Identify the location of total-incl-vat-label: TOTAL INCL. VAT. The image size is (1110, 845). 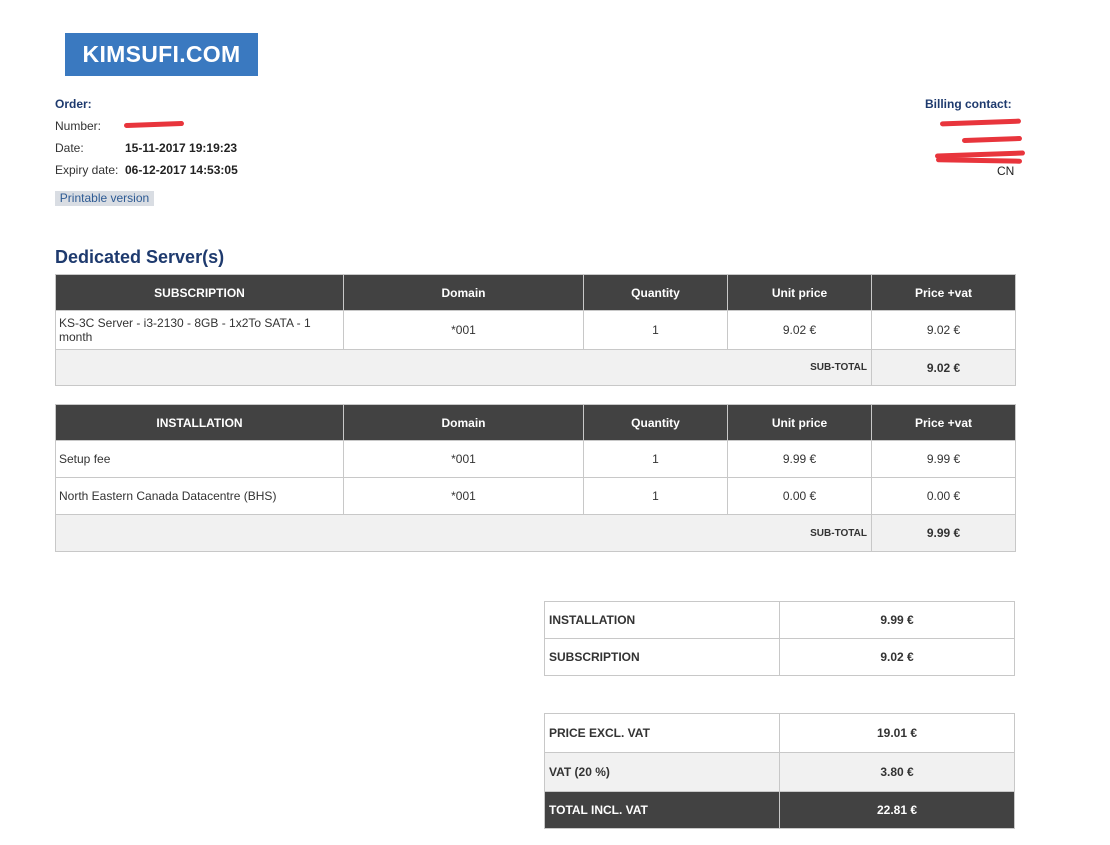
(662, 810).